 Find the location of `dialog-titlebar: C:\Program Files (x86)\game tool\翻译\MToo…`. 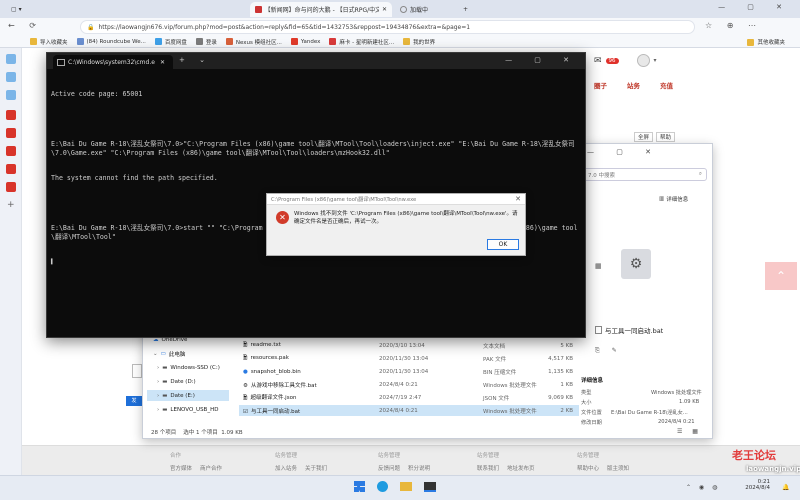

dialog-titlebar: C:\Program Files (x86)\game tool\翻译\MToo… is located at coordinates (396, 199).